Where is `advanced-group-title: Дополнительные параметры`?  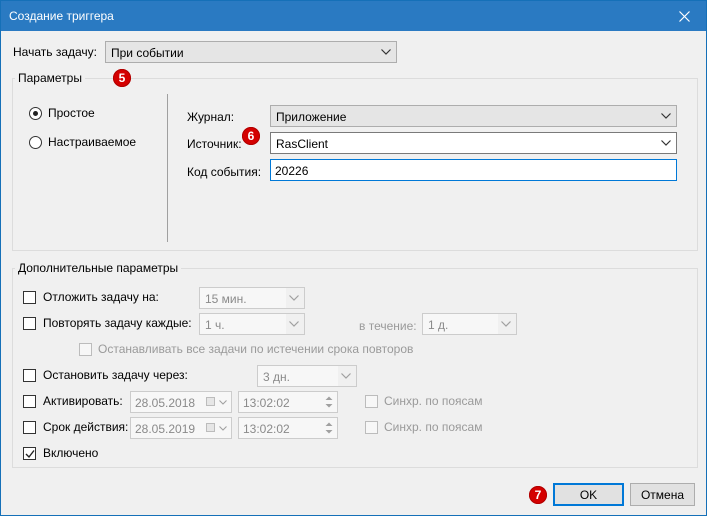
advanced-group-title: Дополнительные параметры is located at coordinates (98, 268).